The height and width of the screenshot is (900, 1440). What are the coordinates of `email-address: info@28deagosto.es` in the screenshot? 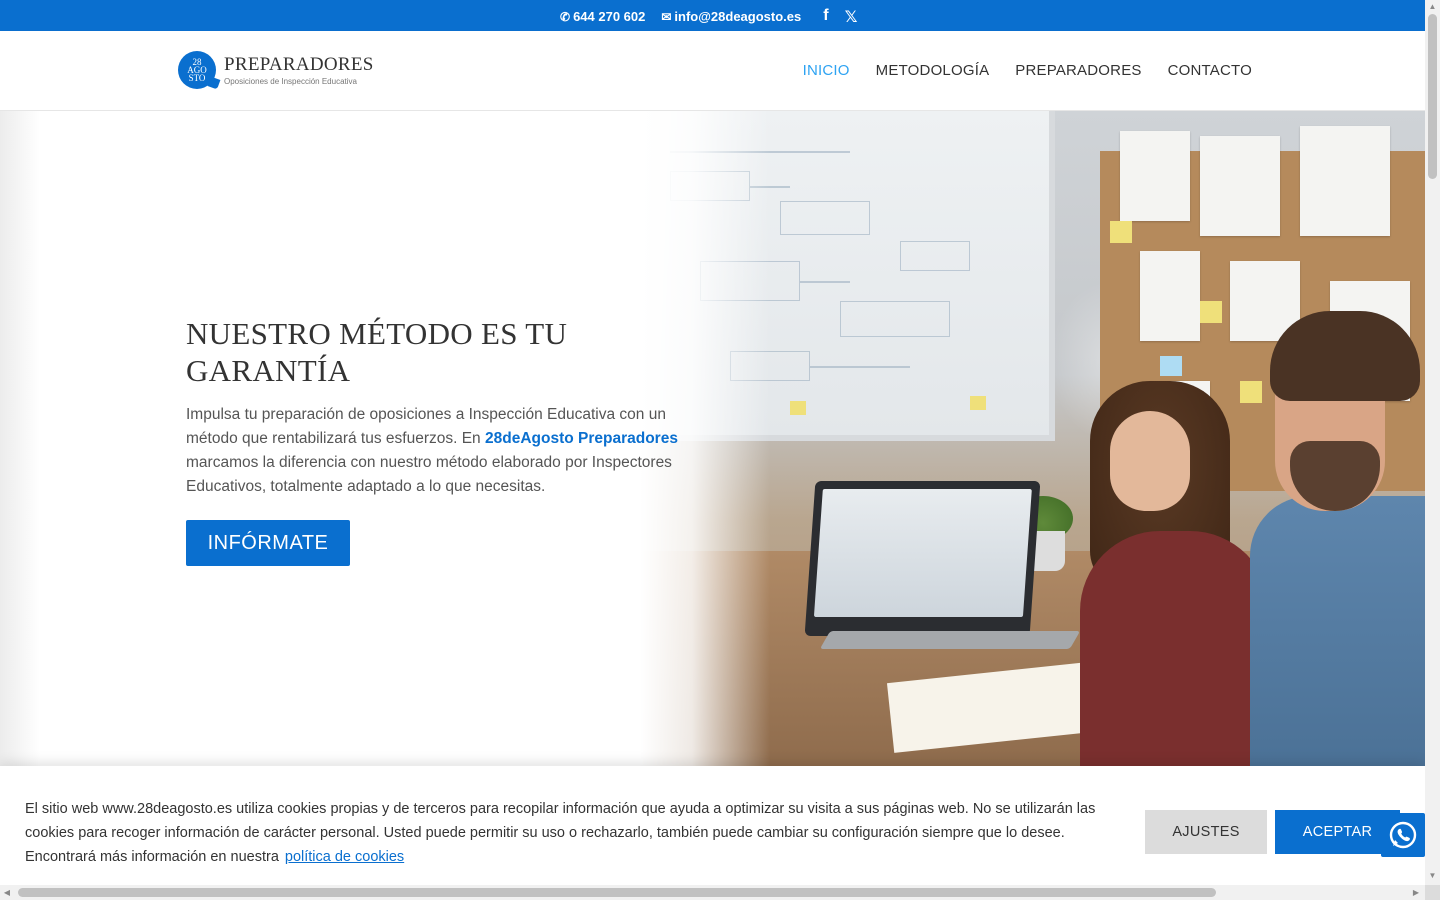 It's located at (738, 16).